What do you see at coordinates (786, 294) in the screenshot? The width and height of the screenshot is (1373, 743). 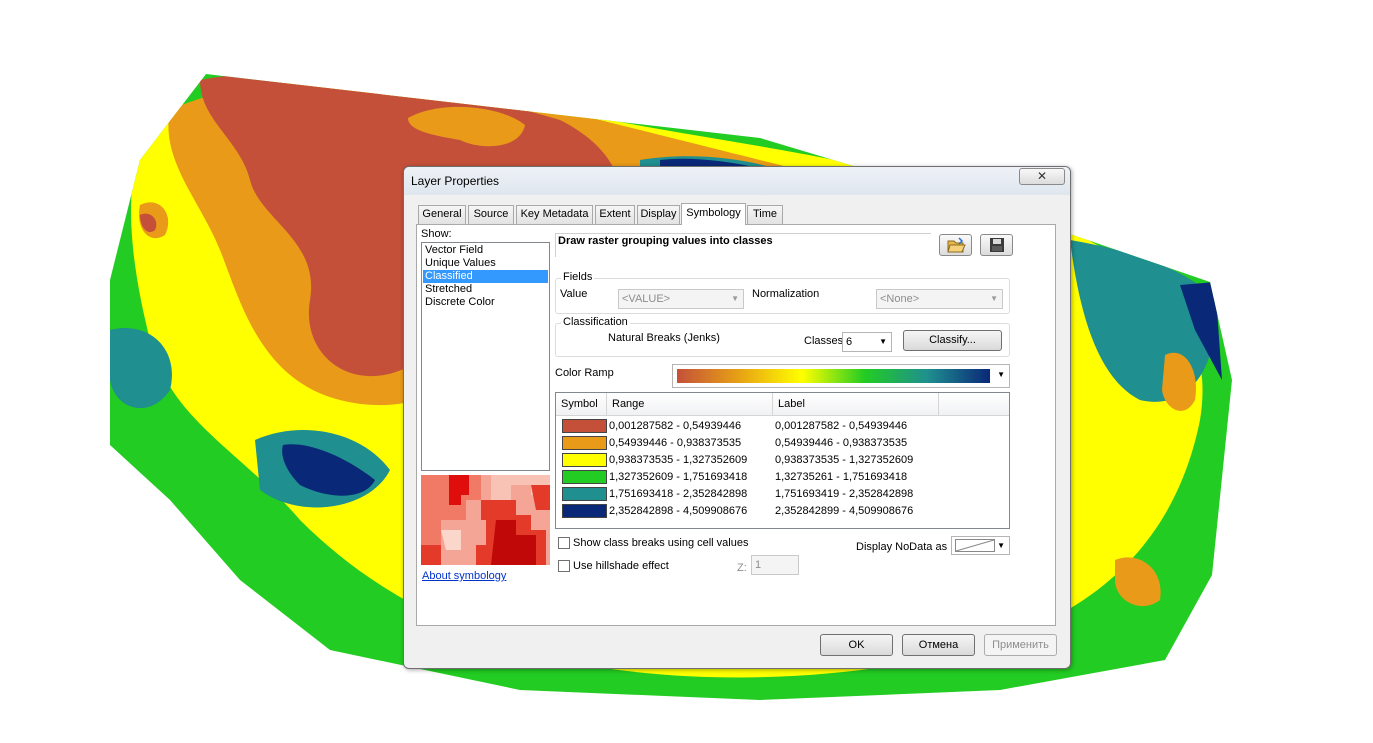 I see `normalization-label: Normalization` at bounding box center [786, 294].